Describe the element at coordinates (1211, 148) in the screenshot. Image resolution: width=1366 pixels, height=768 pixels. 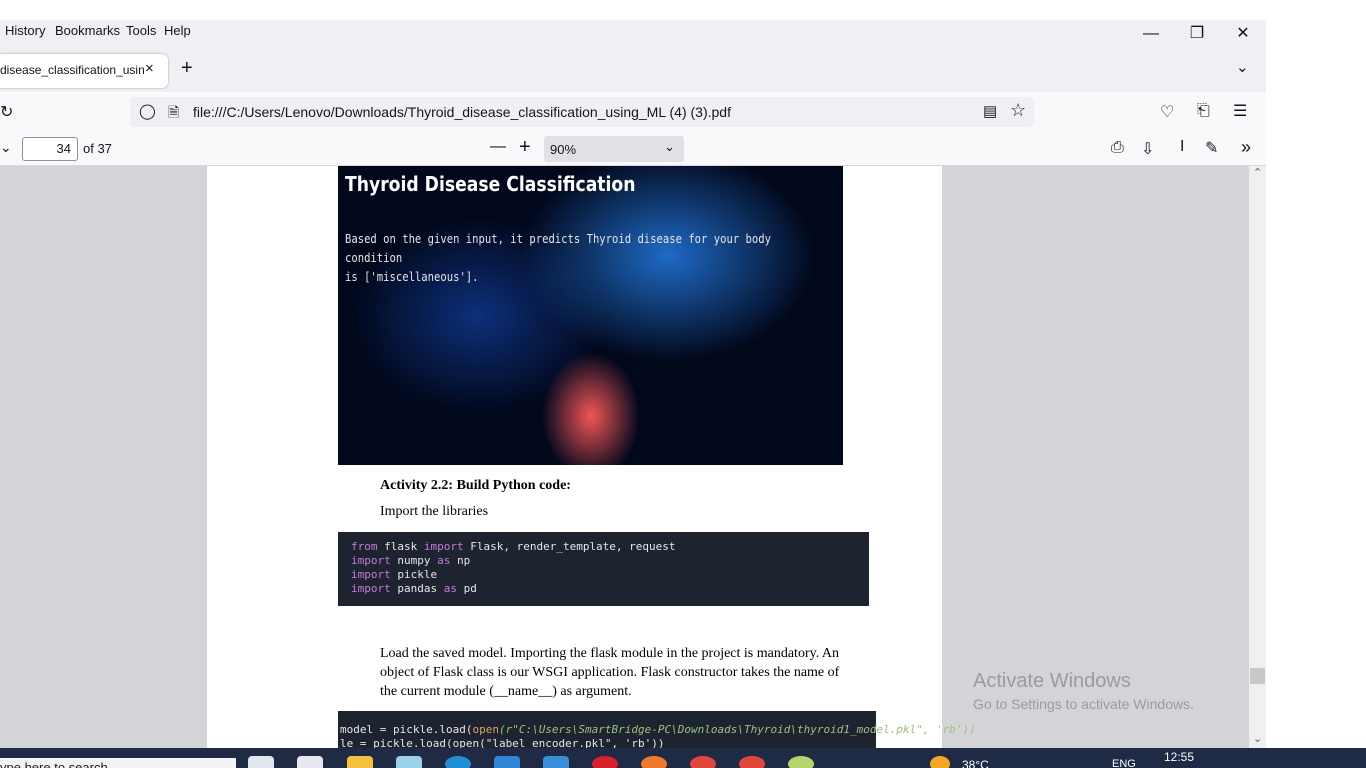
I see `draw-tool-icon: ✎` at that location.